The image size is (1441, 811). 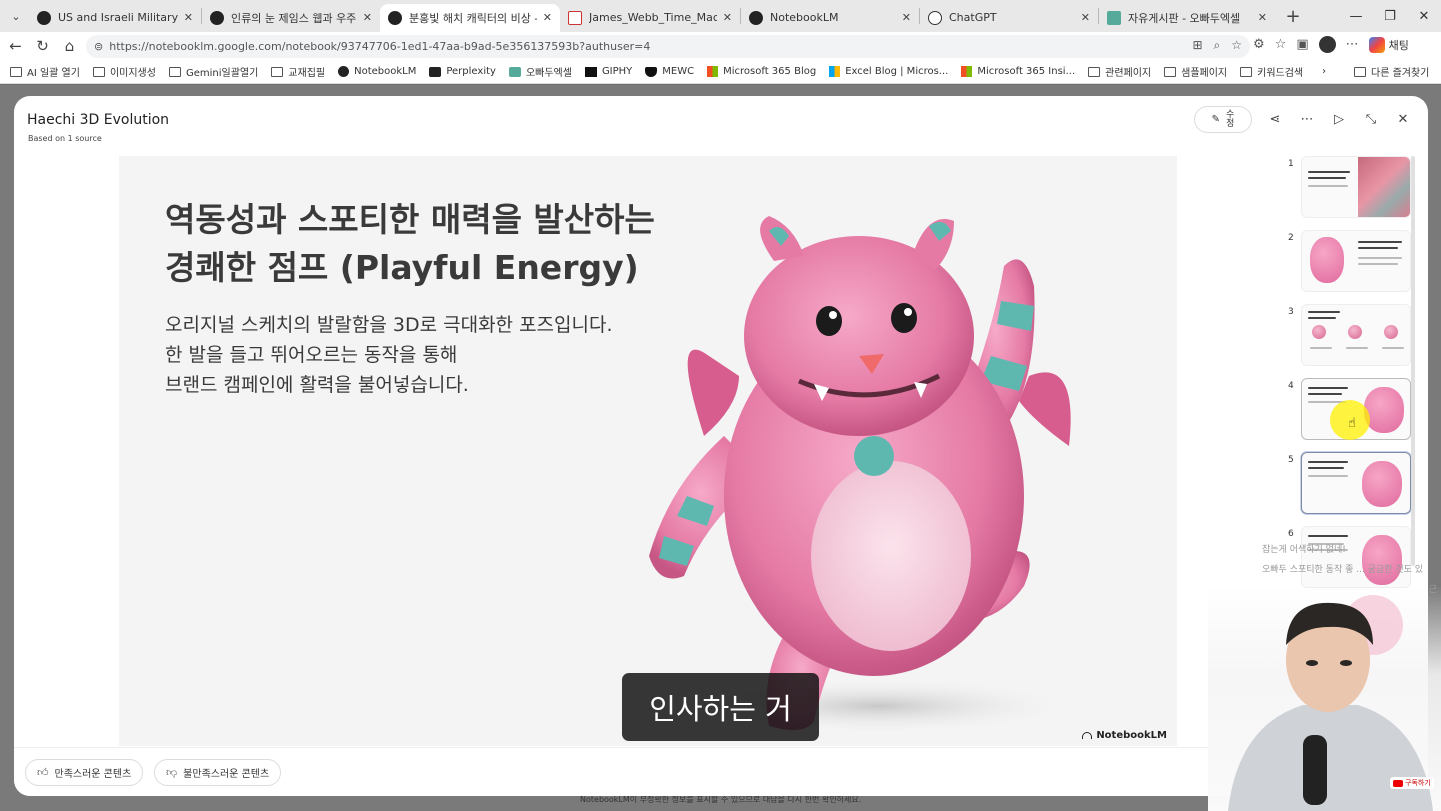 I want to click on play-icon: ▷, so click(x=1339, y=119).